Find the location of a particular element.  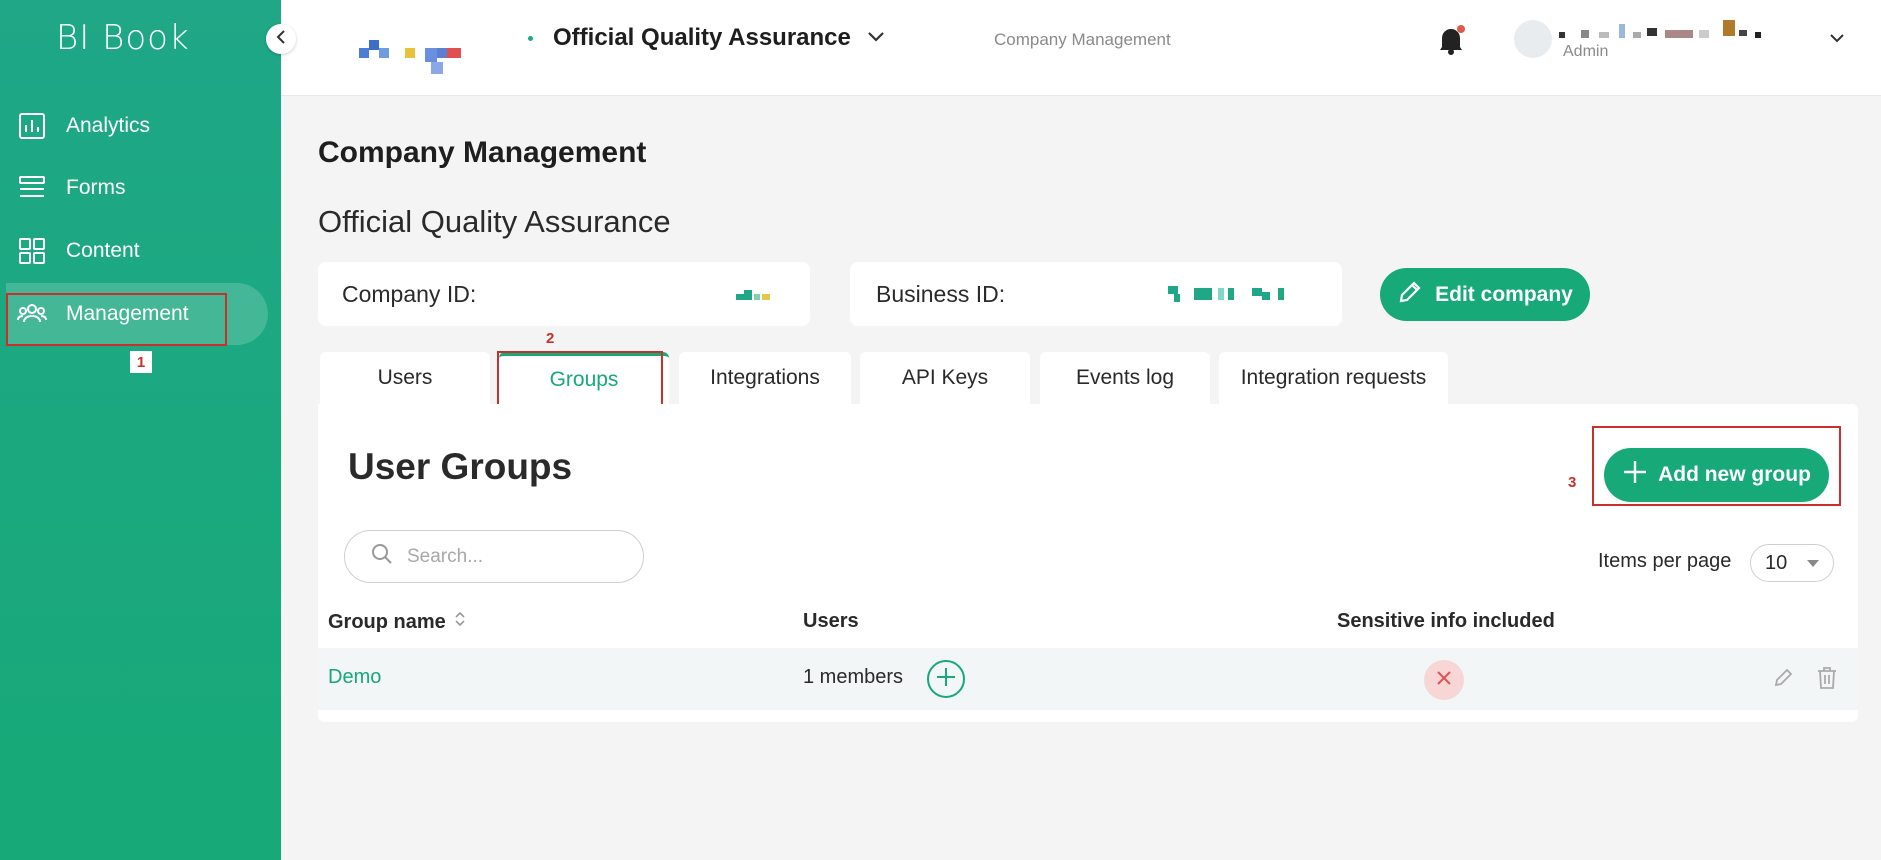

add-member-button is located at coordinates (946, 679).